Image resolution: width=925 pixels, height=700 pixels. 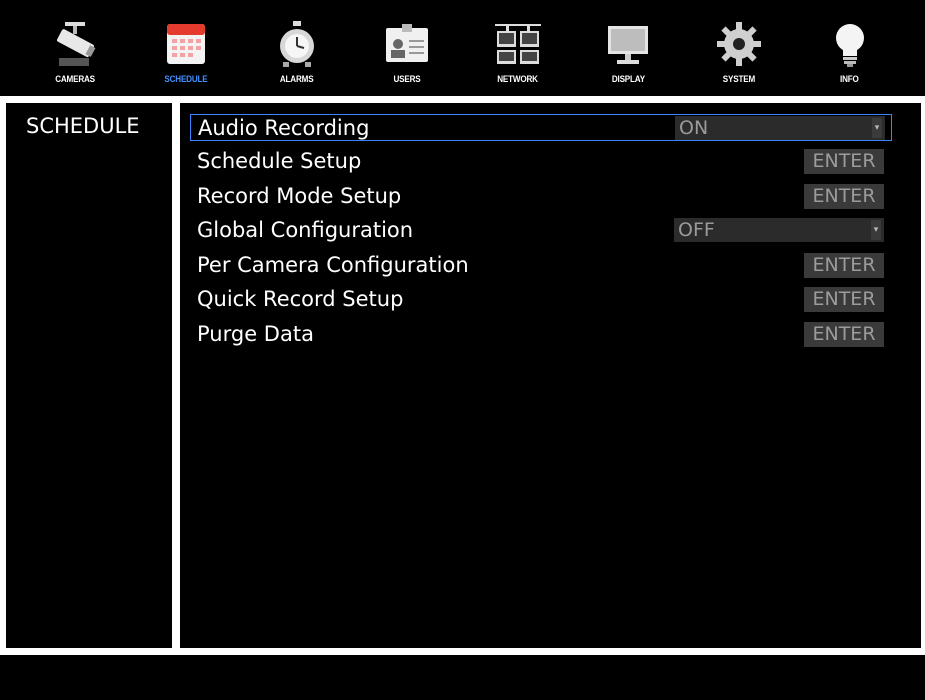 What do you see at coordinates (279, 161) in the screenshot?
I see `row-label: Schedule Setup` at bounding box center [279, 161].